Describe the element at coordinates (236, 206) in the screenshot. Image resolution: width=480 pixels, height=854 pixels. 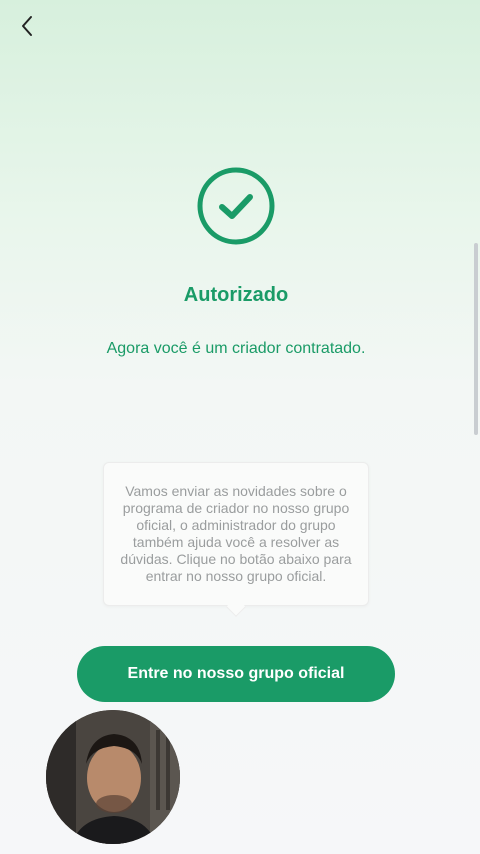
I see `check-circle-icon` at that location.